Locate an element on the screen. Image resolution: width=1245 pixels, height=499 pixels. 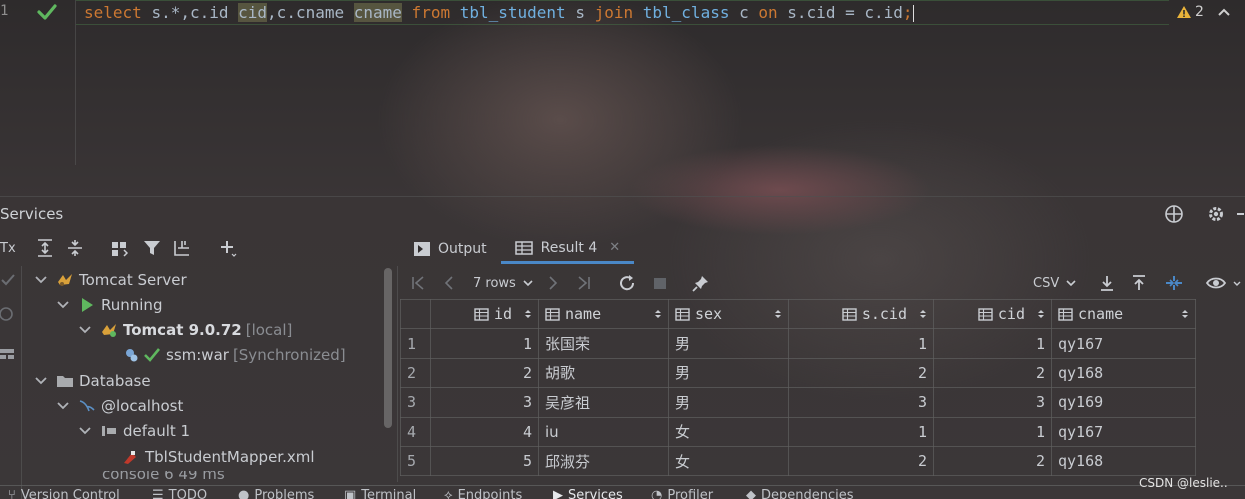
compare-icon is located at coordinates (1174, 283).